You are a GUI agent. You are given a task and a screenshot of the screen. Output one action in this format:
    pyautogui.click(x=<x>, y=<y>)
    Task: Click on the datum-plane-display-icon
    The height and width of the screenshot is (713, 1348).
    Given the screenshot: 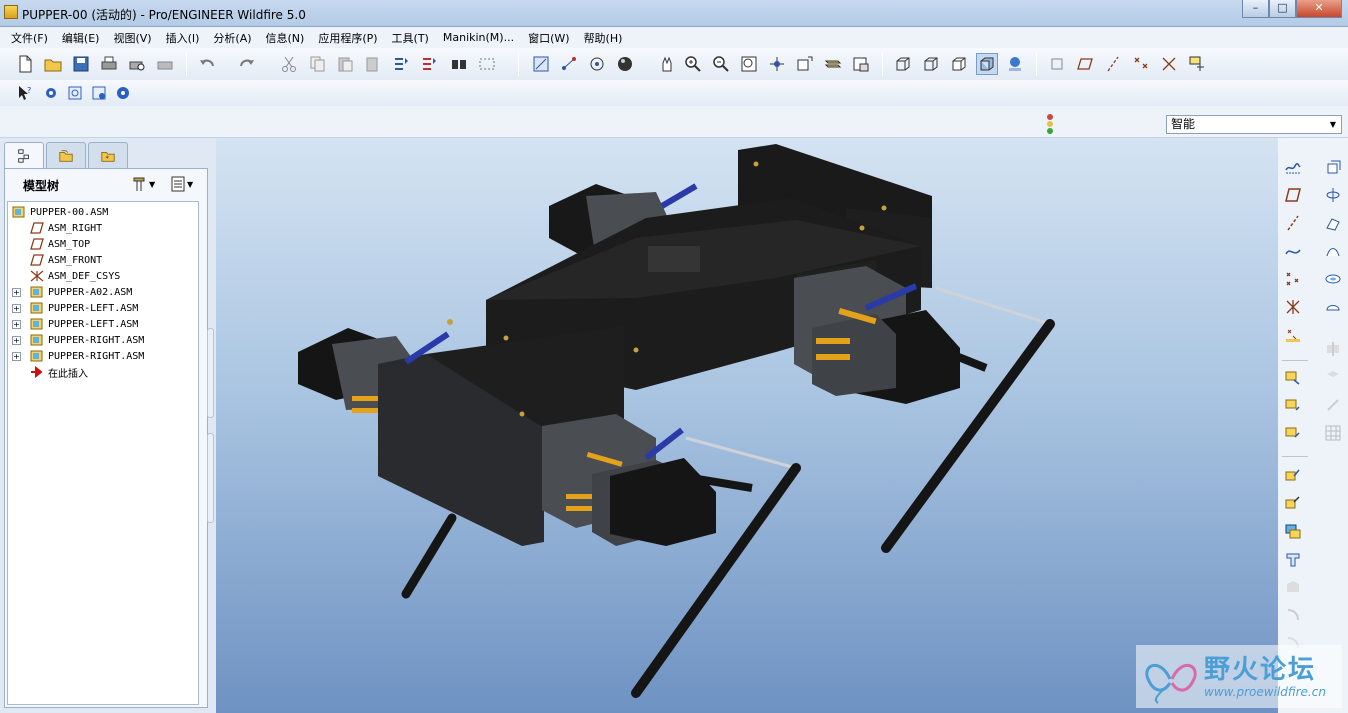 What is the action you would take?
    pyautogui.click(x=1057, y=64)
    